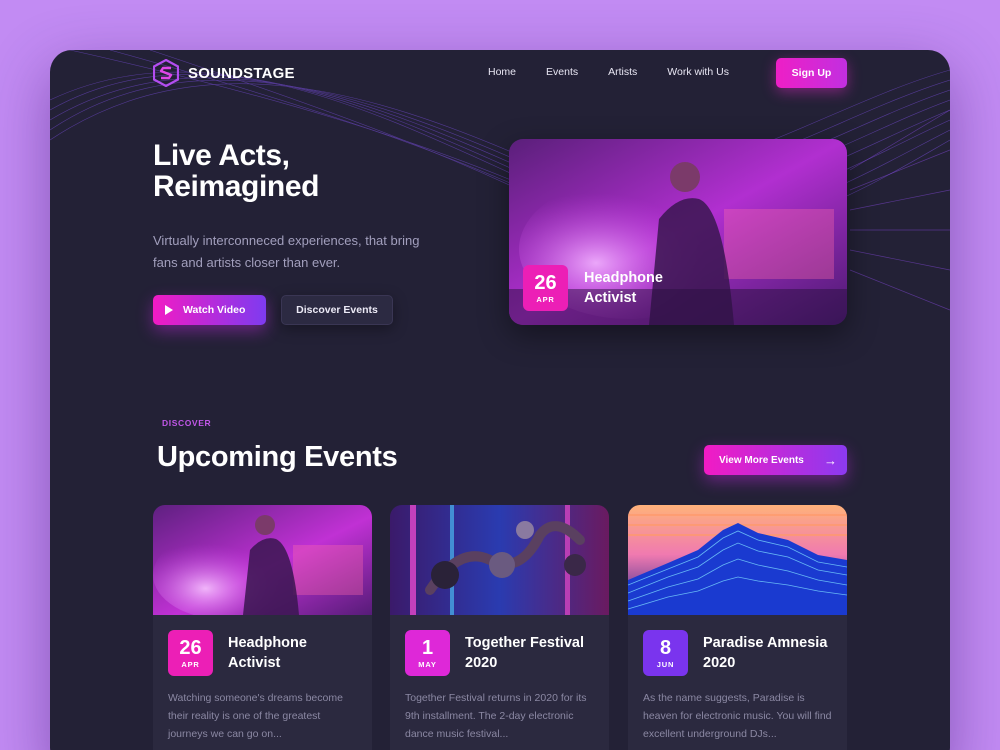 The image size is (1000, 750). Describe the element at coordinates (698, 72) in the screenshot. I see `nav-work-with-us: Work with Us` at that location.